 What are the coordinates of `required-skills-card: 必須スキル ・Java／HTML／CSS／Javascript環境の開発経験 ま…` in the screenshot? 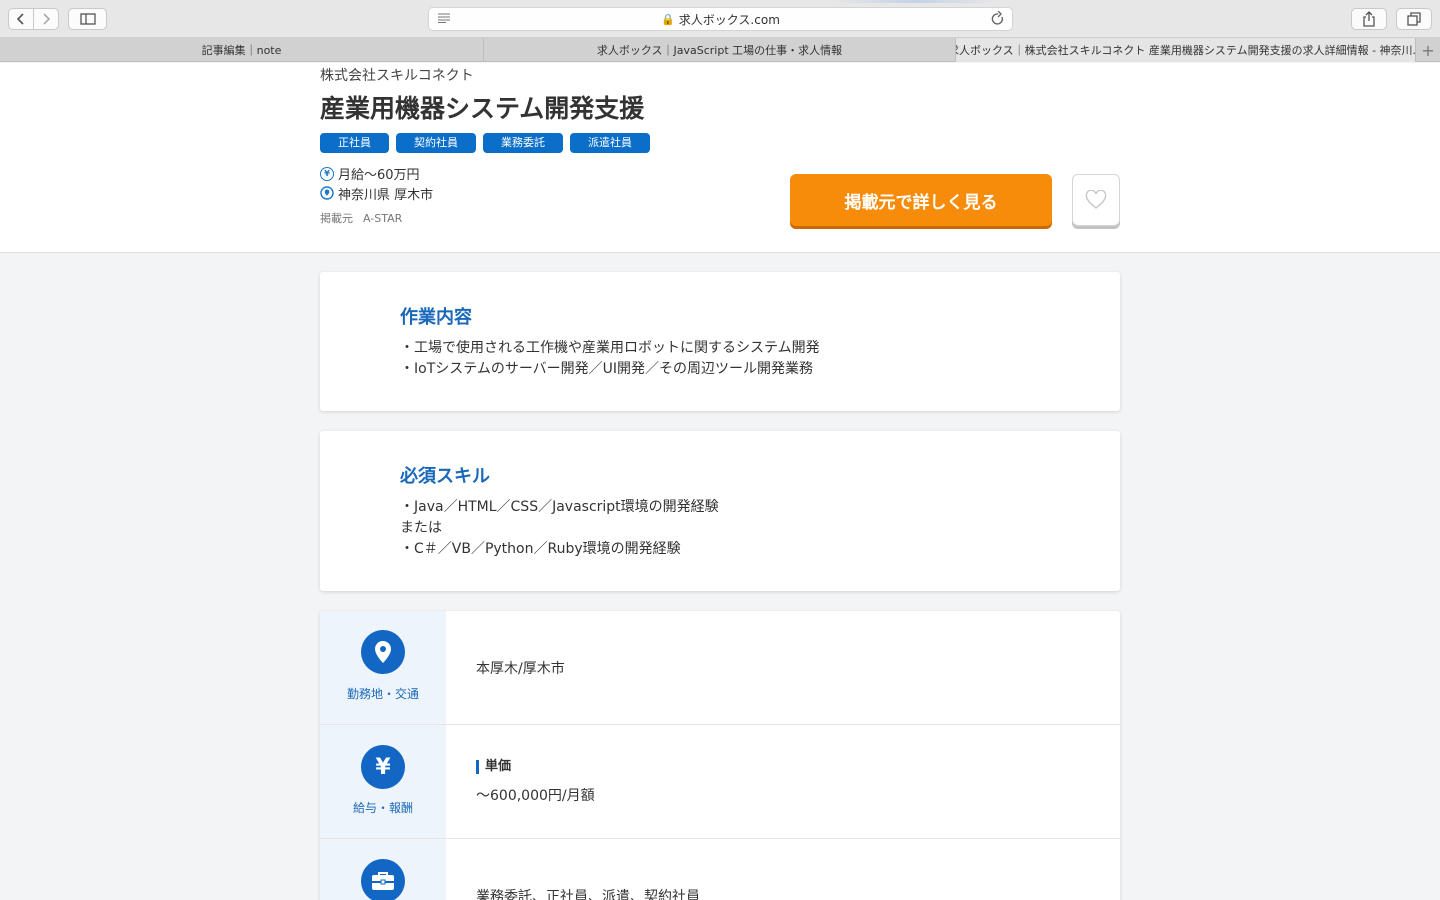 It's located at (720, 511).